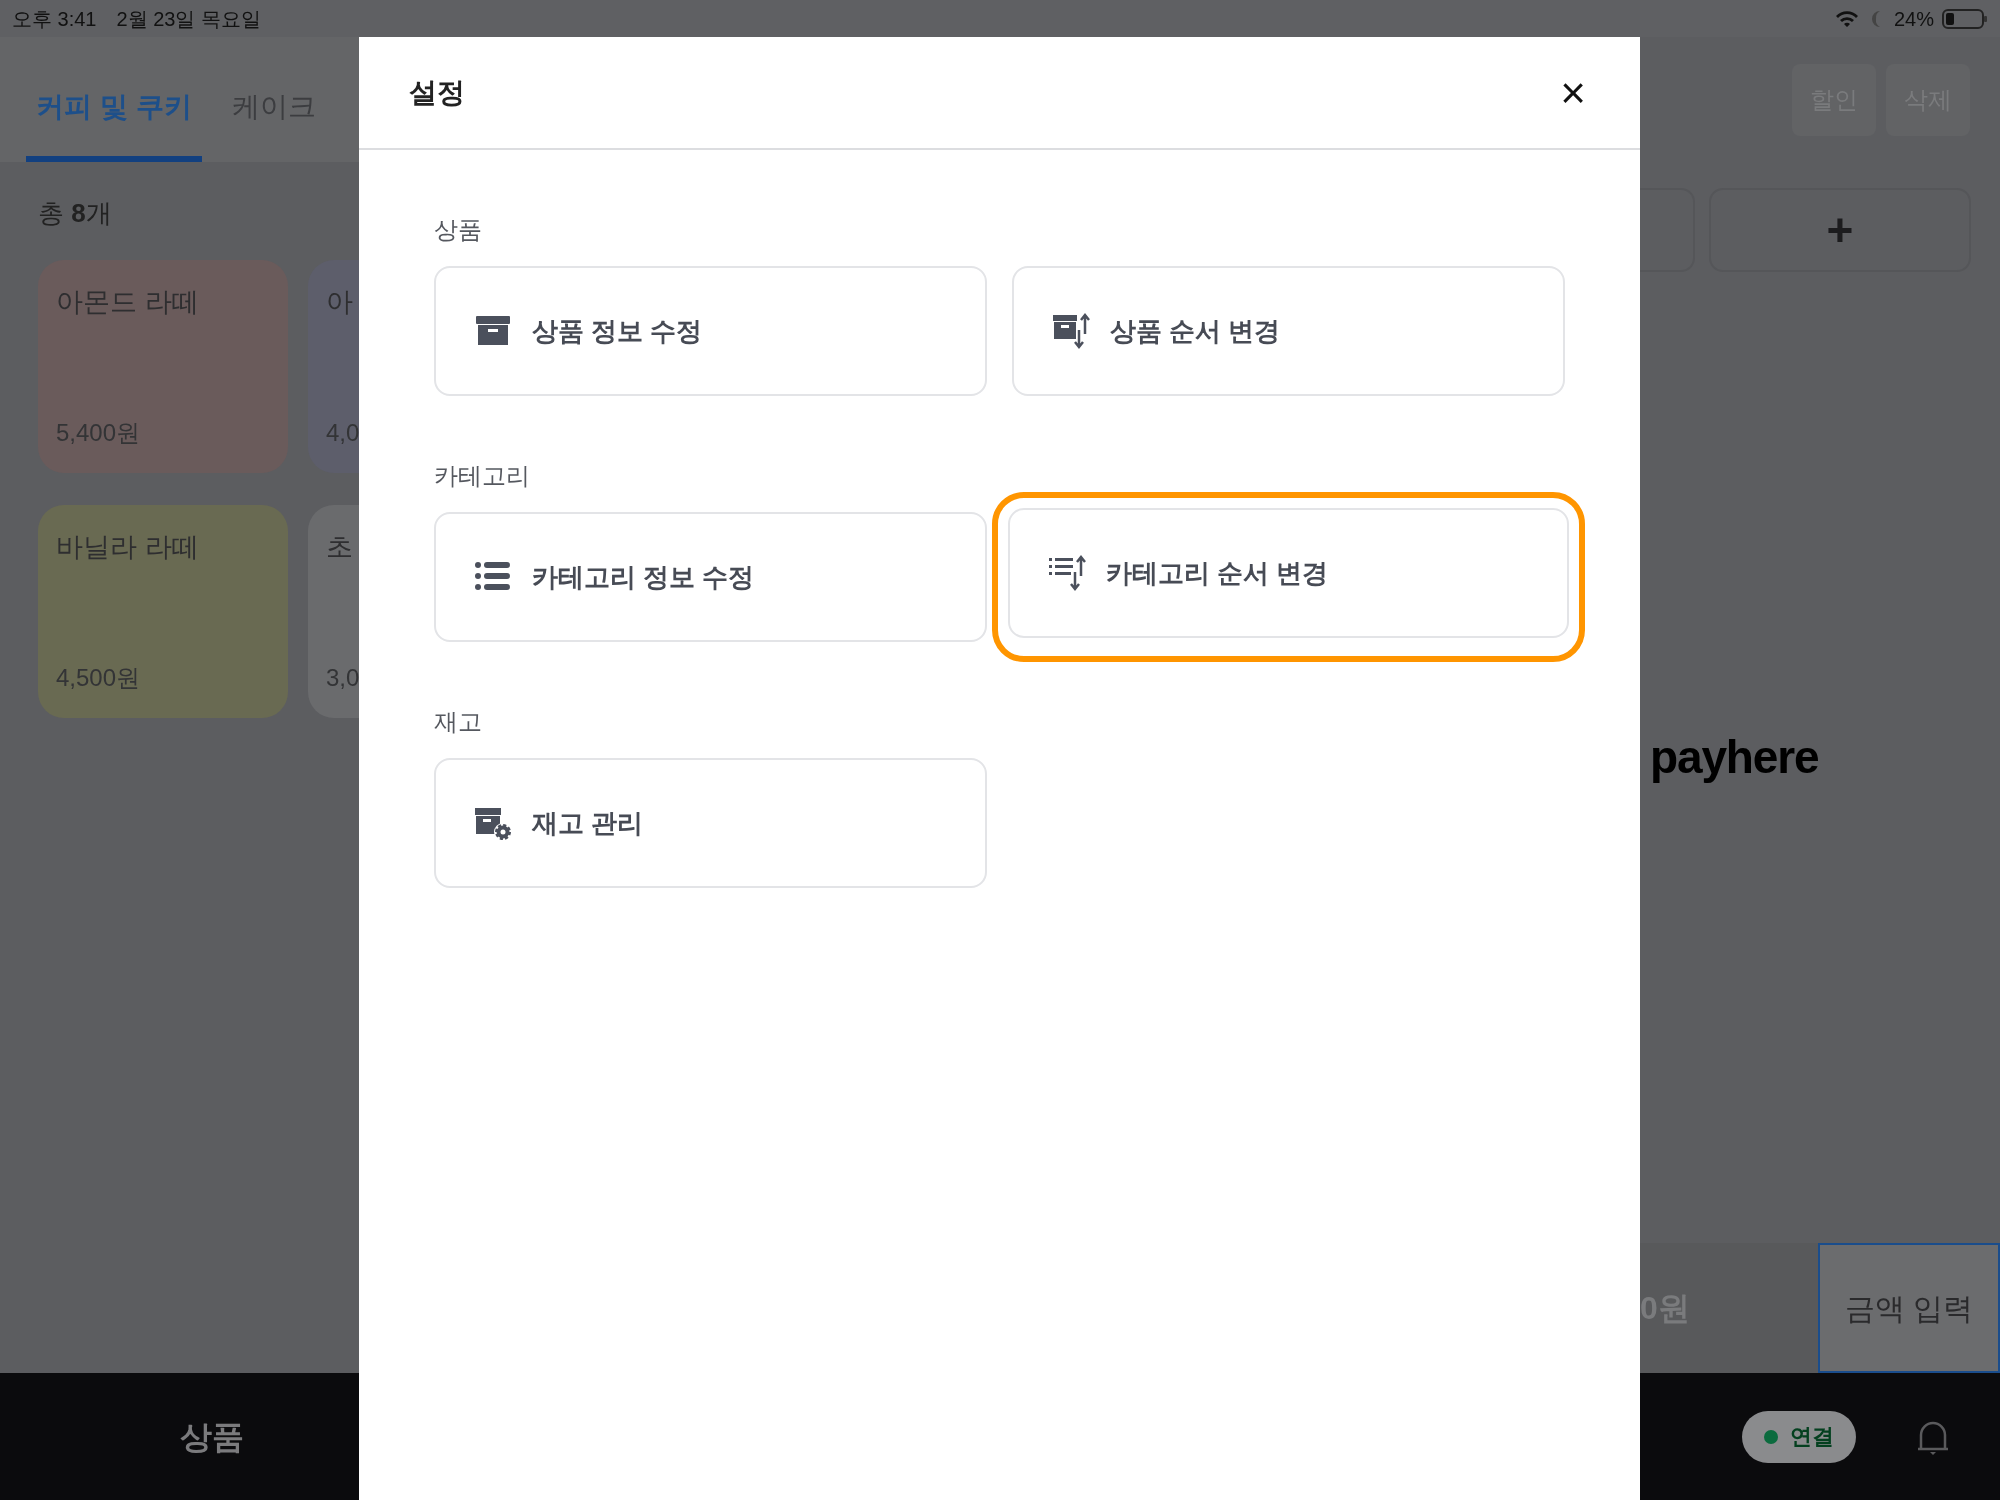 The image size is (2000, 1500). What do you see at coordinates (1909, 1308) in the screenshot?
I see `amount-input-button: 금액 입력` at bounding box center [1909, 1308].